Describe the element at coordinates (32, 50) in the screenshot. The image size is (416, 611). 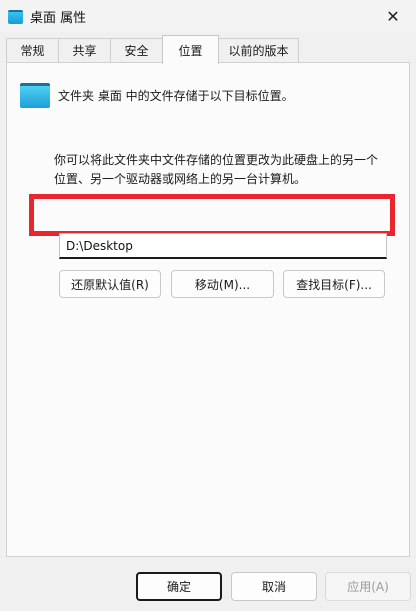
I see `tab-general: 常规` at that location.